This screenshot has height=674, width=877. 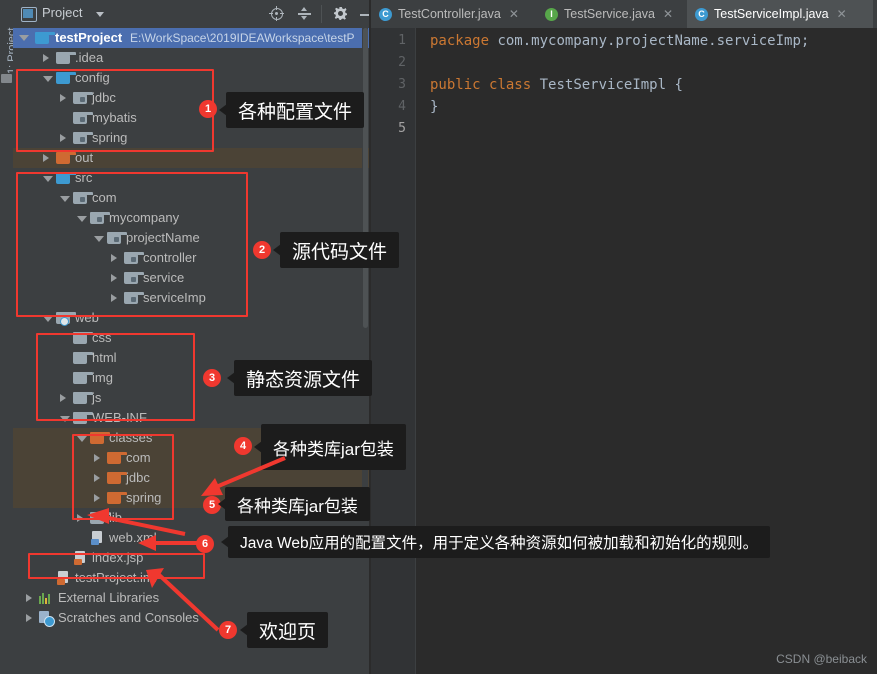 I want to click on code-token: com.mycompany.projectName.serviceImp;, so click(x=649, y=41).